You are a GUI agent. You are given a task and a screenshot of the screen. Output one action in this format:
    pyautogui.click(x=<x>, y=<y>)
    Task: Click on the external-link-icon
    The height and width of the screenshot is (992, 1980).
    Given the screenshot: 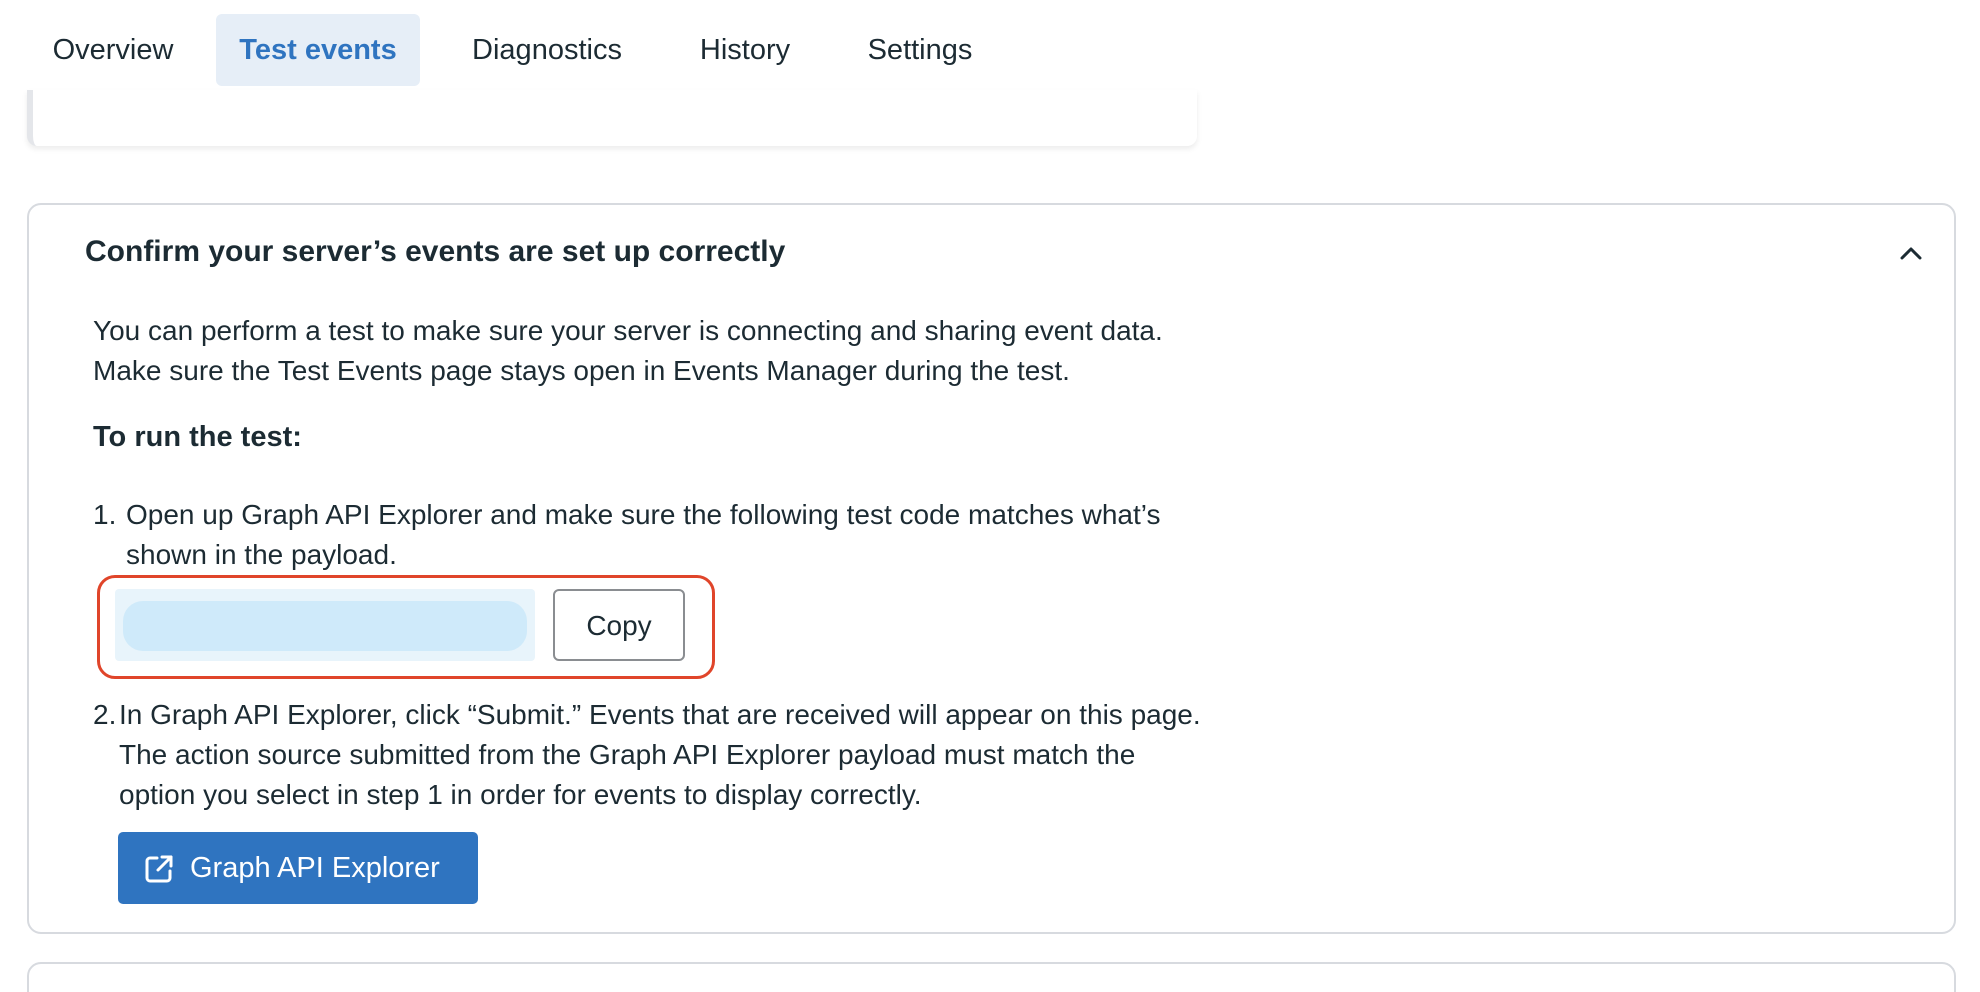 What is the action you would take?
    pyautogui.click(x=159, y=869)
    